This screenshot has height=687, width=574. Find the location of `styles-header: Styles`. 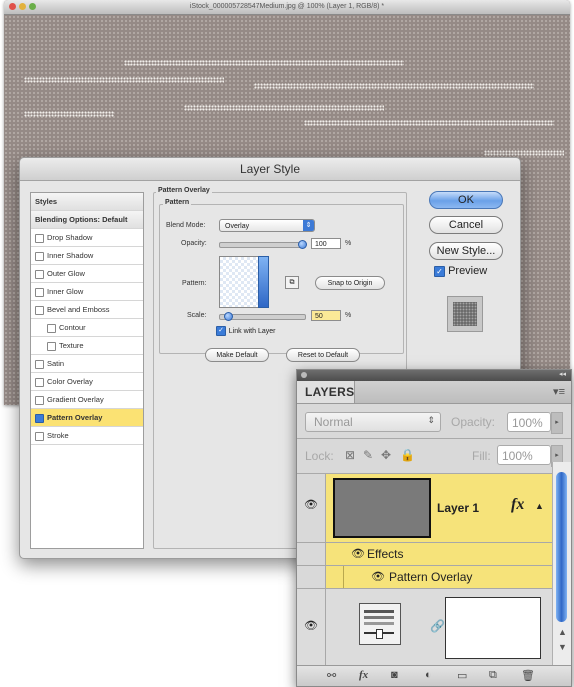

styles-header: Styles is located at coordinates (87, 202).